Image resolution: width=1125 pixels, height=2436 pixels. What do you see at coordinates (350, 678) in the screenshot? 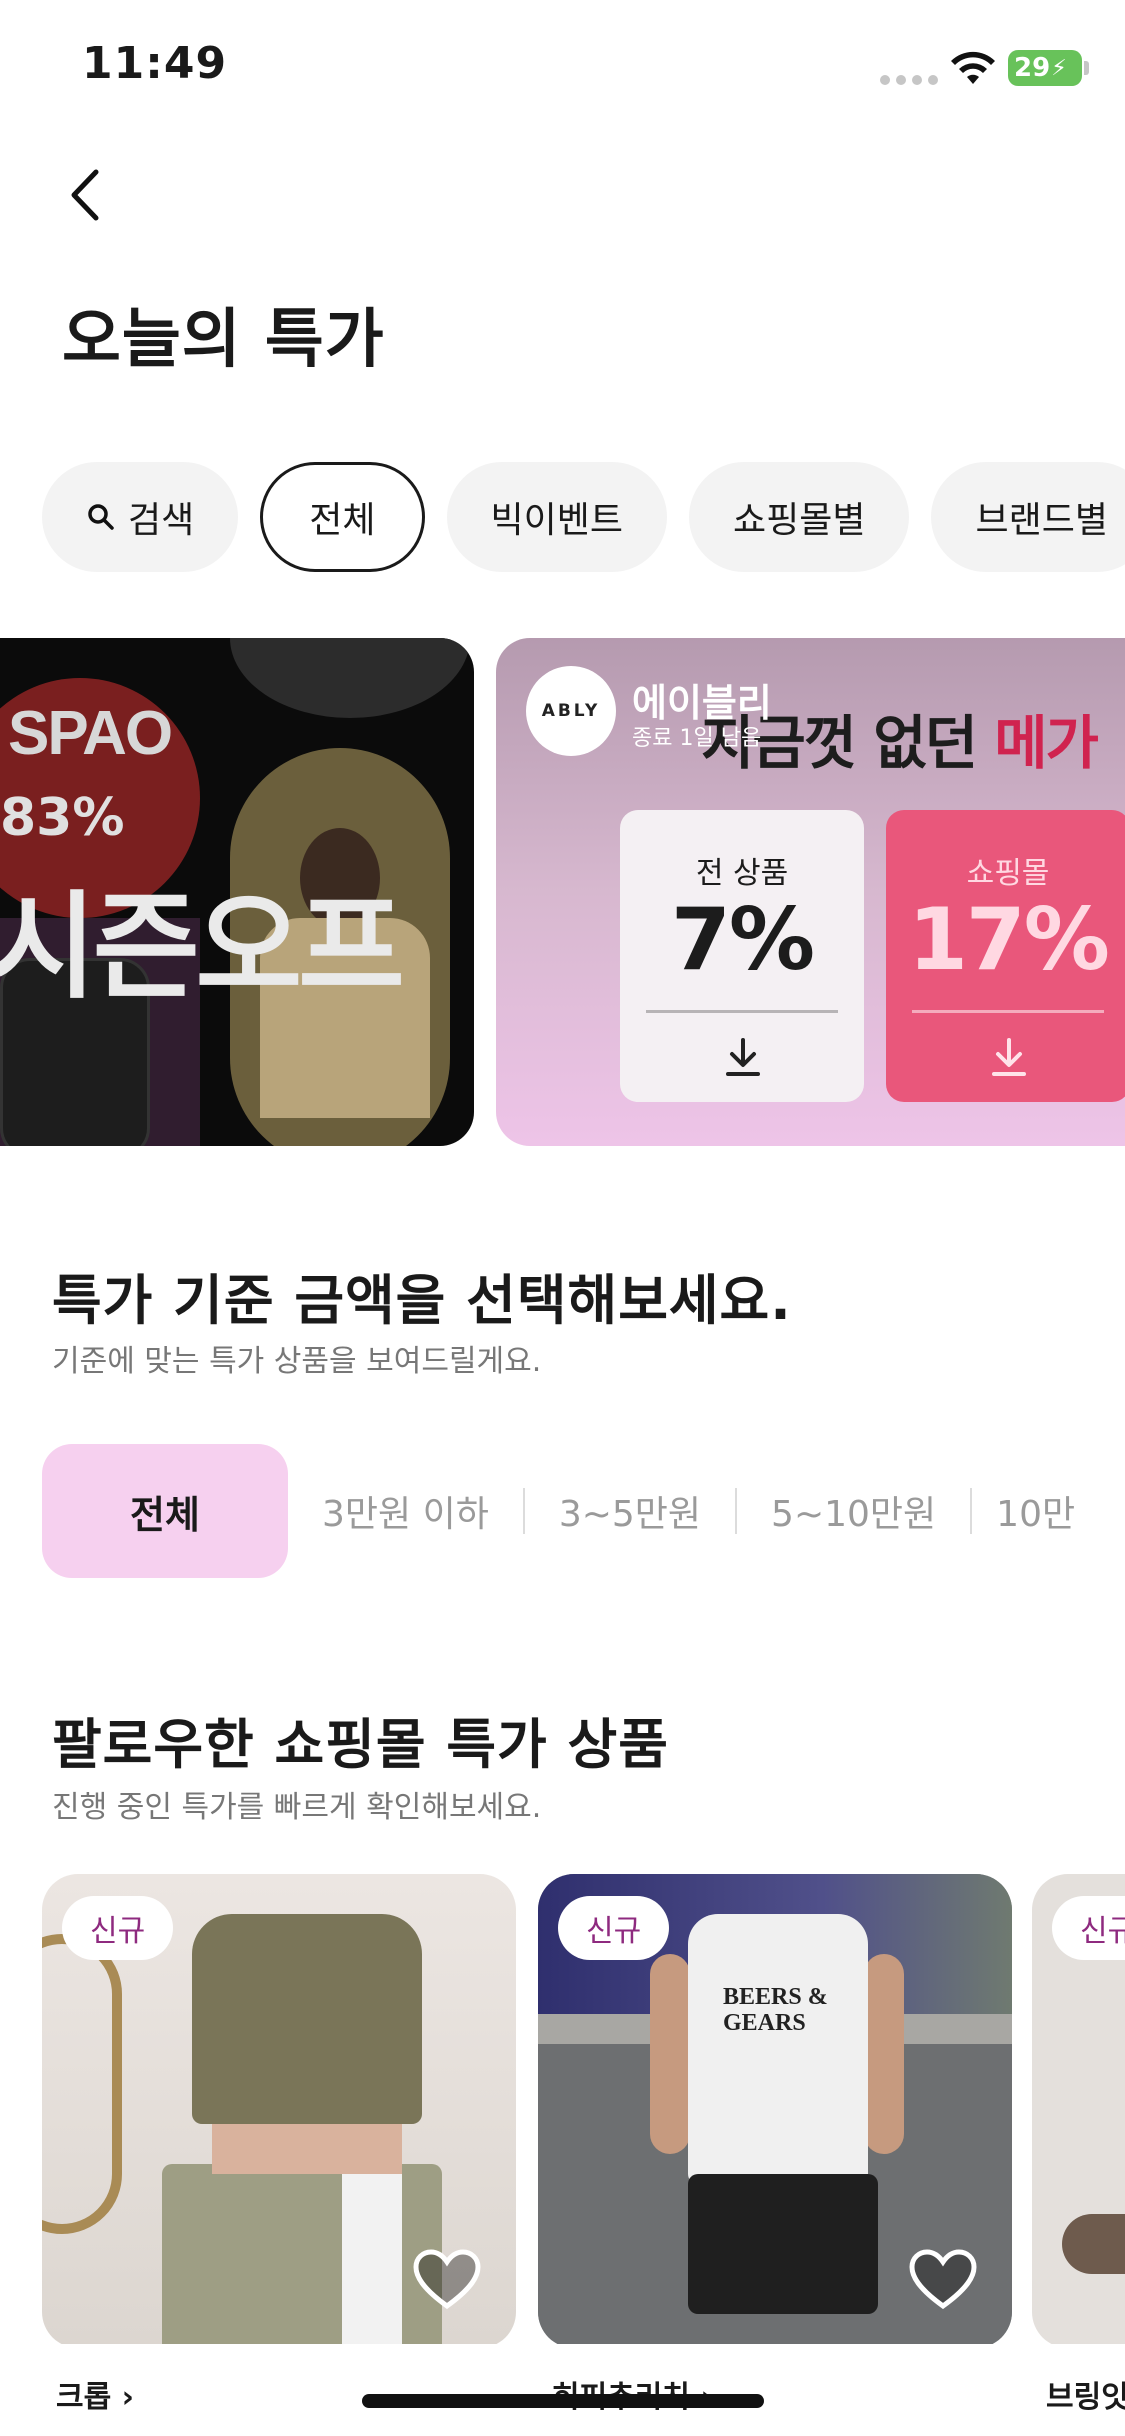
I see `decor-circle` at bounding box center [350, 678].